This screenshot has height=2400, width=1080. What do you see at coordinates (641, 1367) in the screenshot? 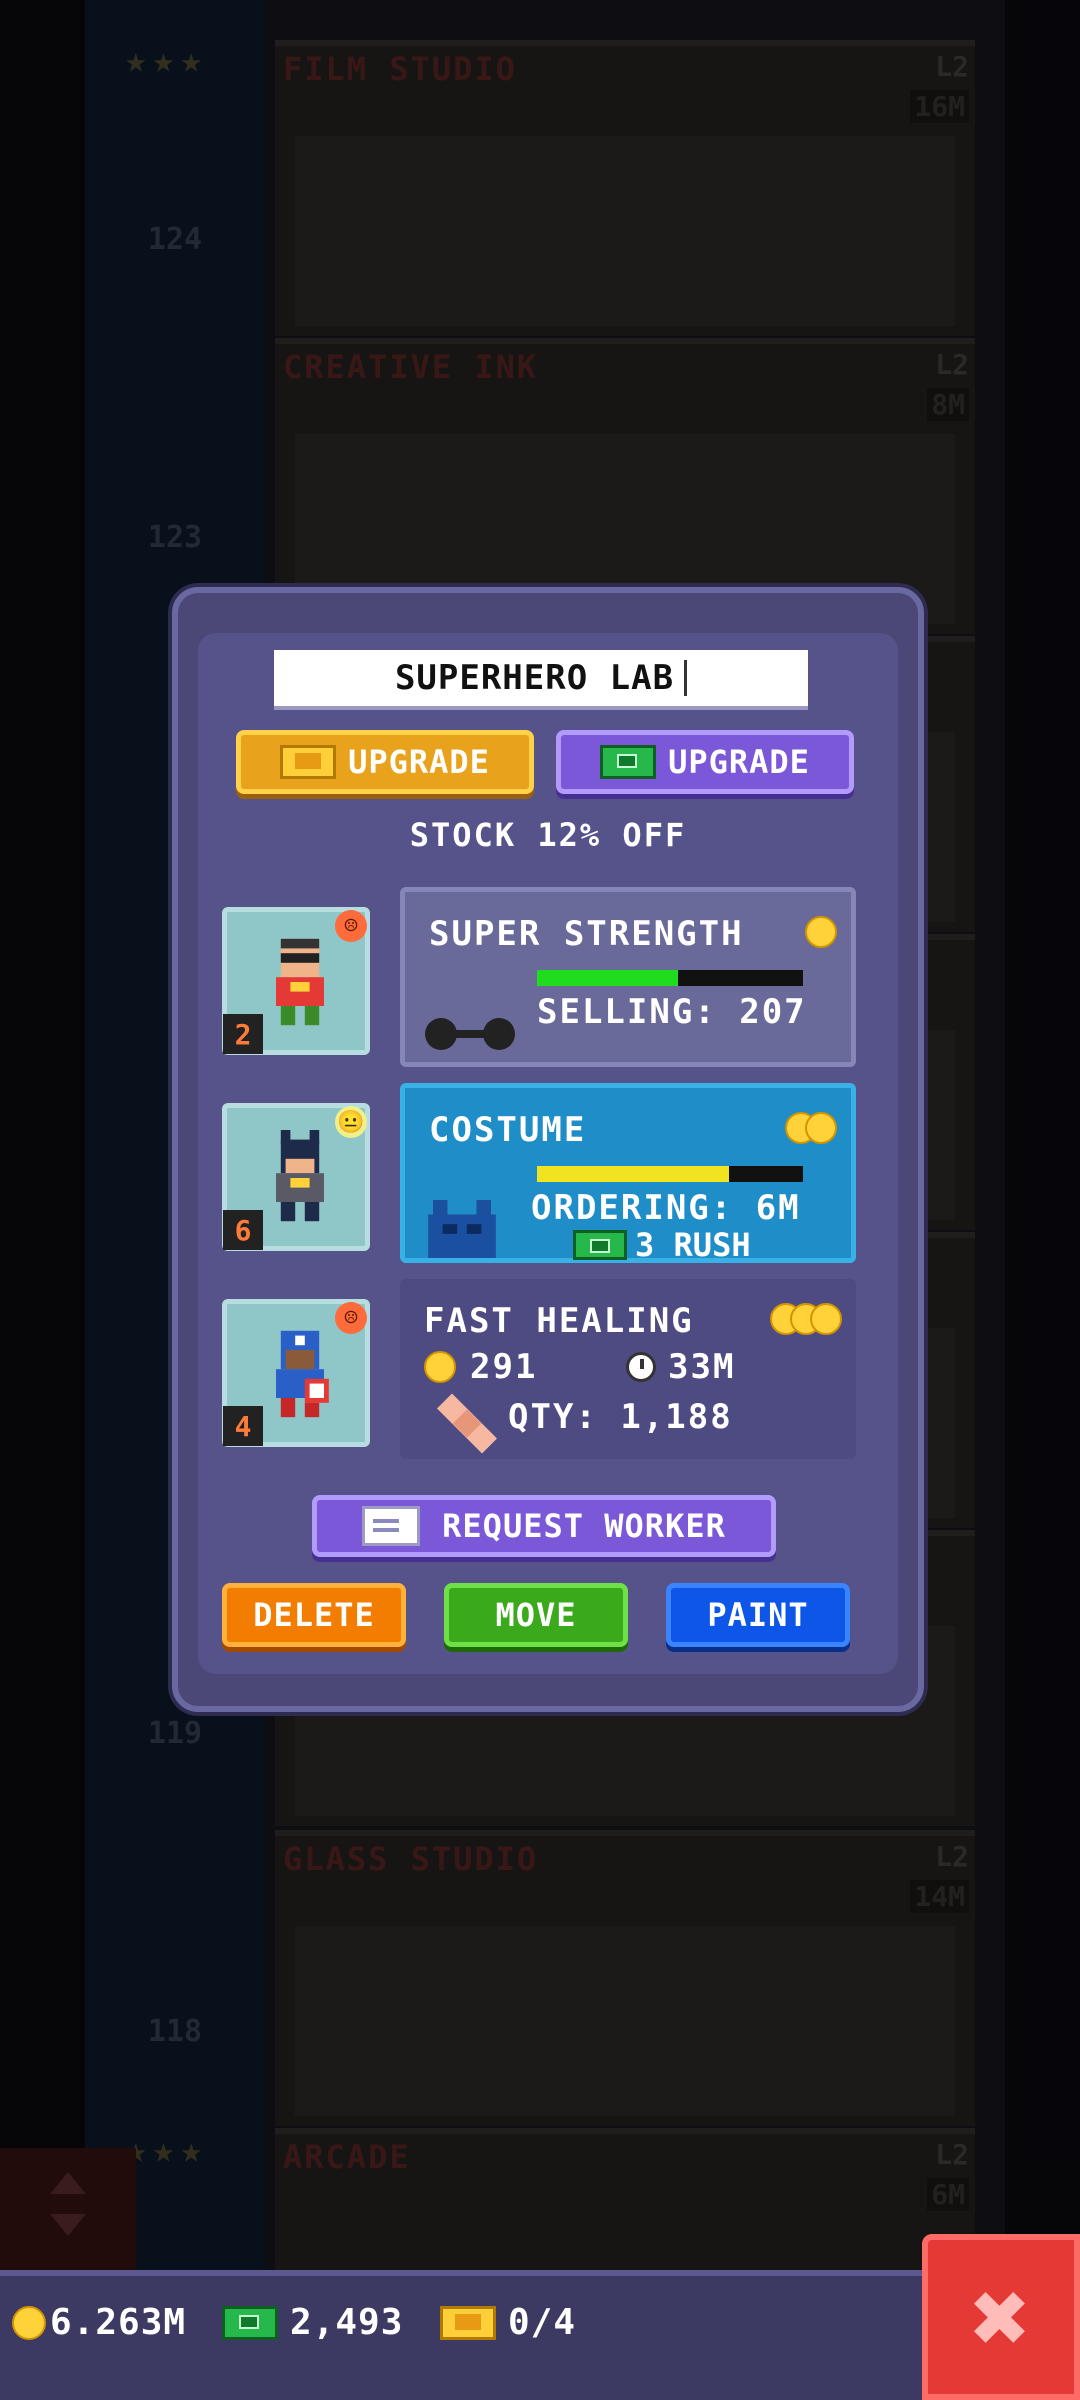
I see `clock-icon` at bounding box center [641, 1367].